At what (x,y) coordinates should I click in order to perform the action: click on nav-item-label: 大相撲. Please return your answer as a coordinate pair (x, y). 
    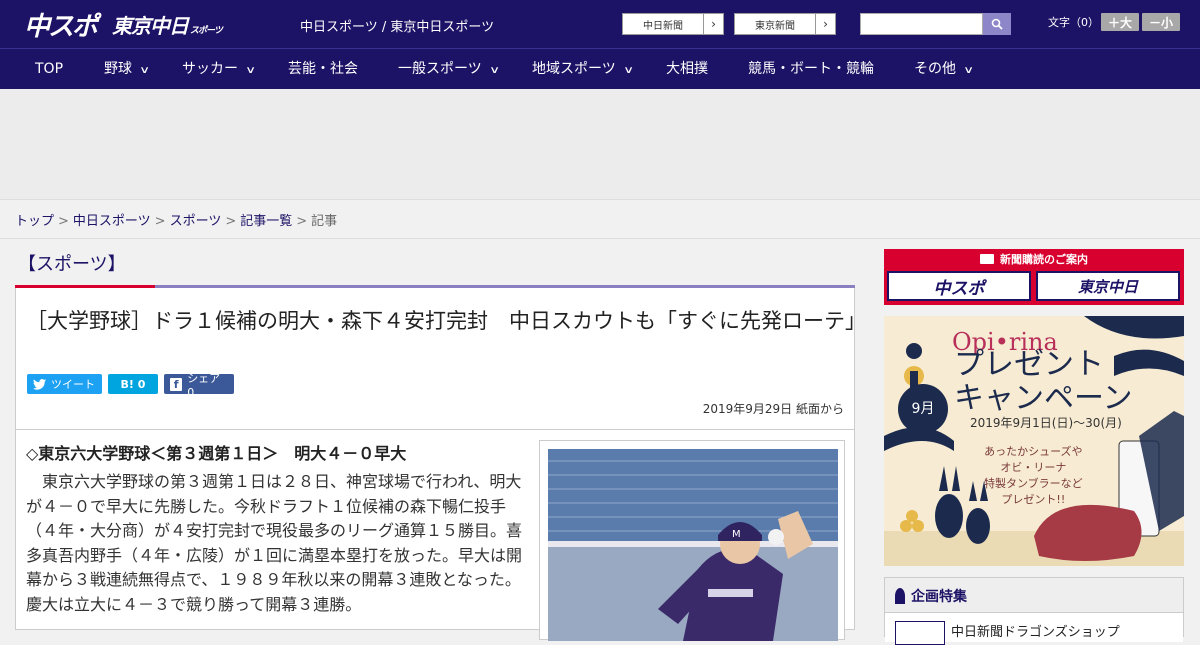
    Looking at the image, I should click on (687, 69).